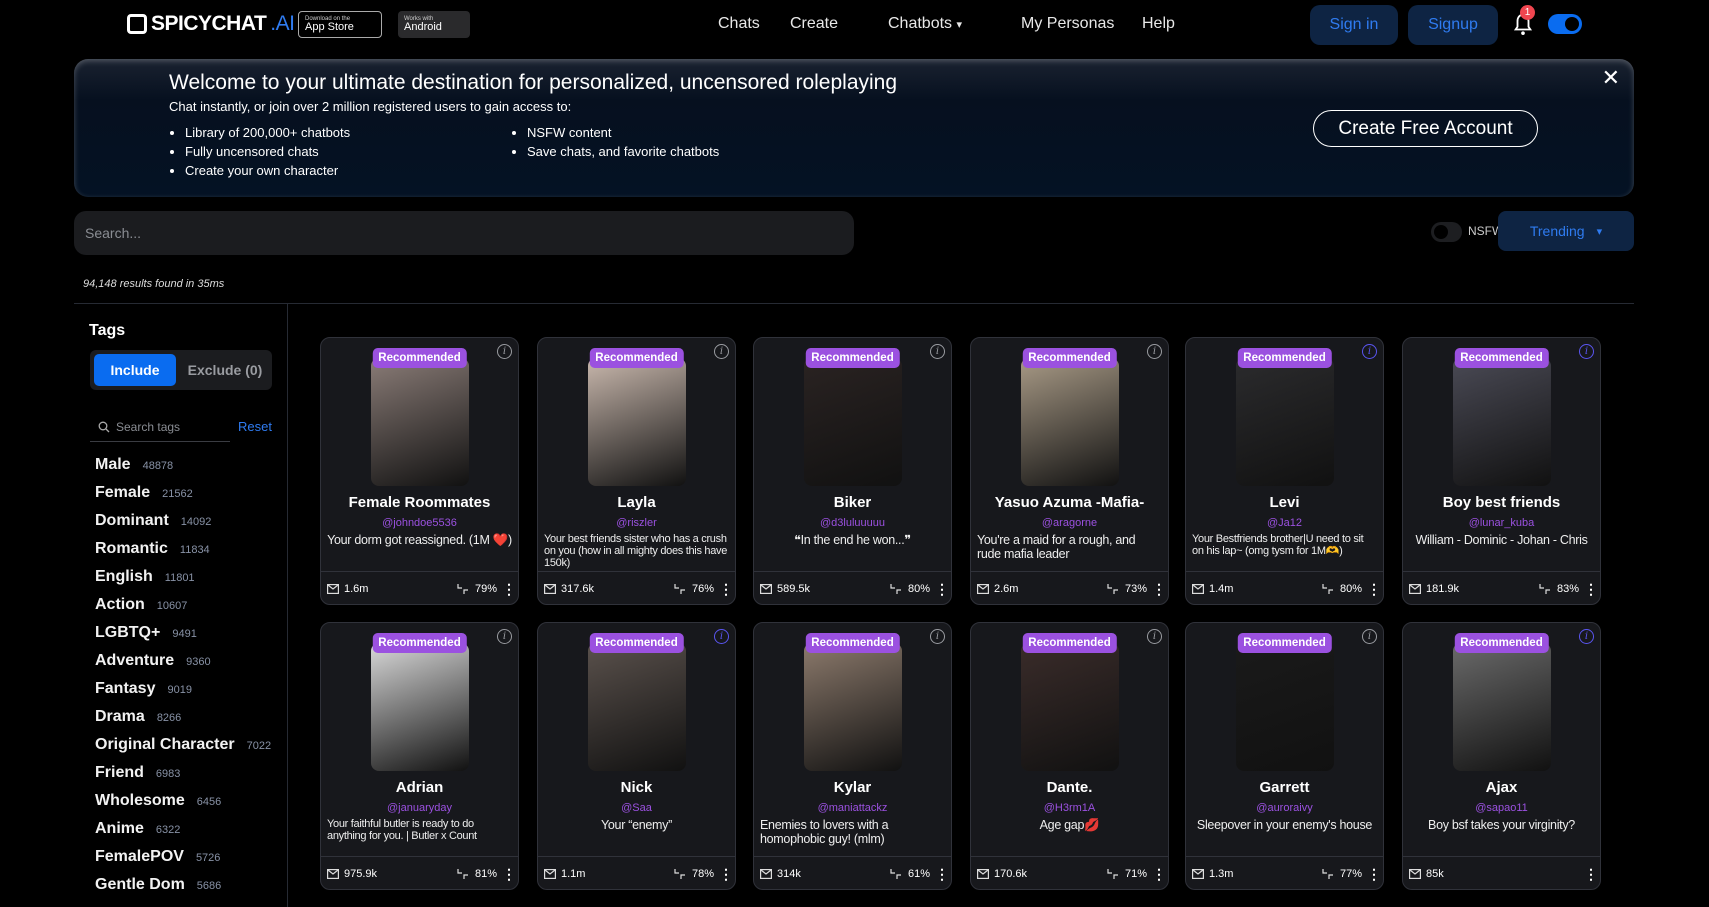 This screenshot has height=907, width=1709. I want to click on tag-search-input: Search tags, so click(160, 427).